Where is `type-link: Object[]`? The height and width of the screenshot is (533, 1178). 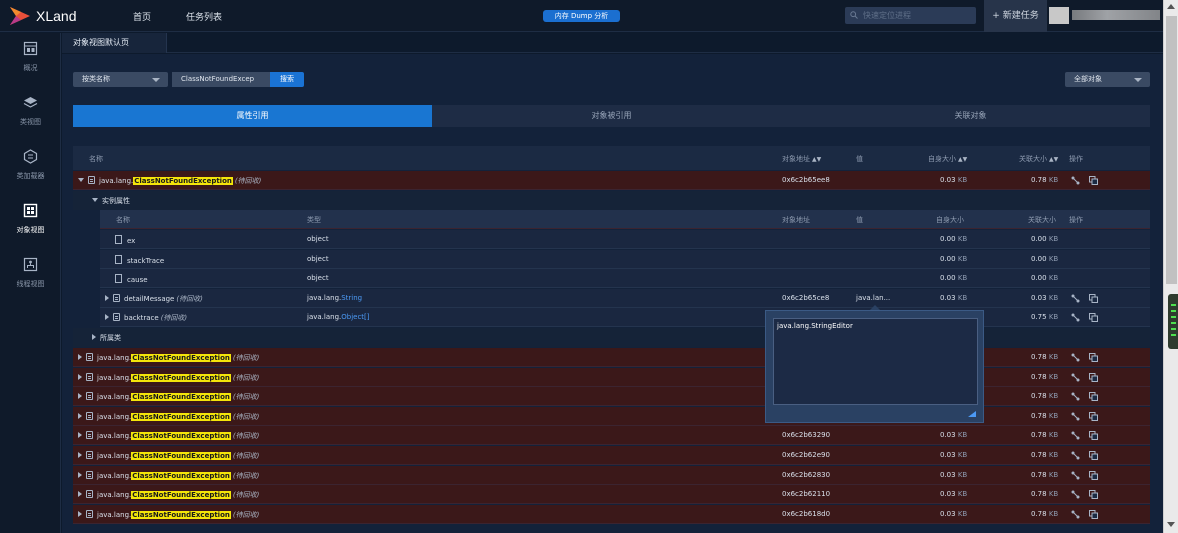 type-link: Object[] is located at coordinates (355, 317).